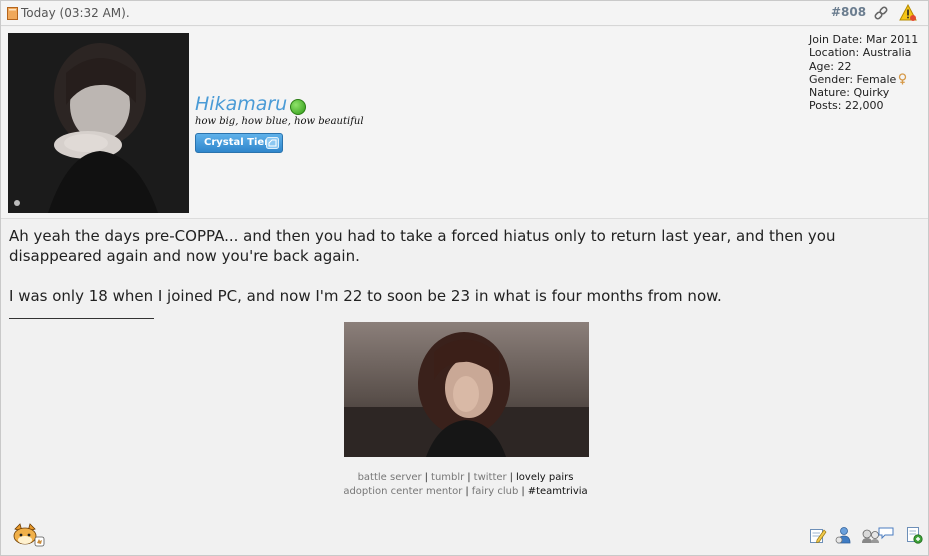 This screenshot has width=929, height=556. Describe the element at coordinates (495, 491) in the screenshot. I see `fairy-club-link: fairy club` at that location.